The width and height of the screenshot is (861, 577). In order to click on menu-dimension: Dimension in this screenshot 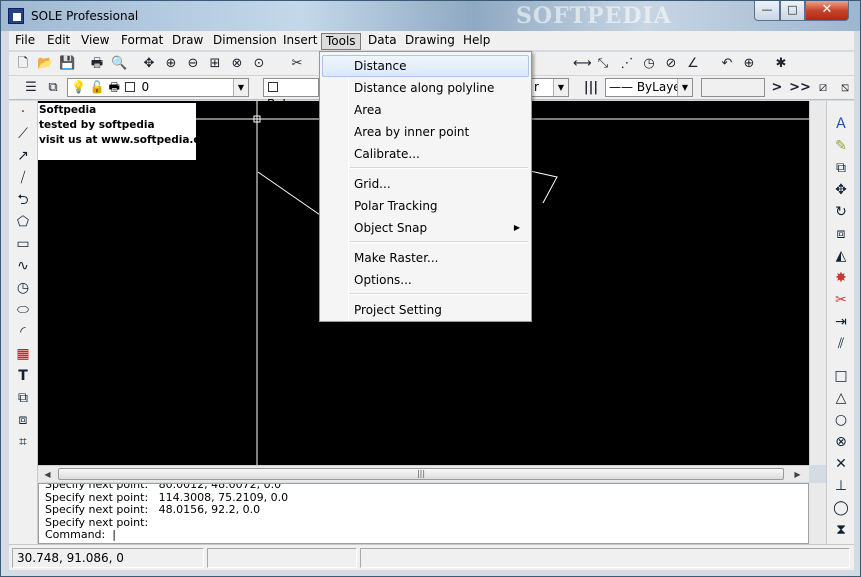, I will do `click(245, 41)`.